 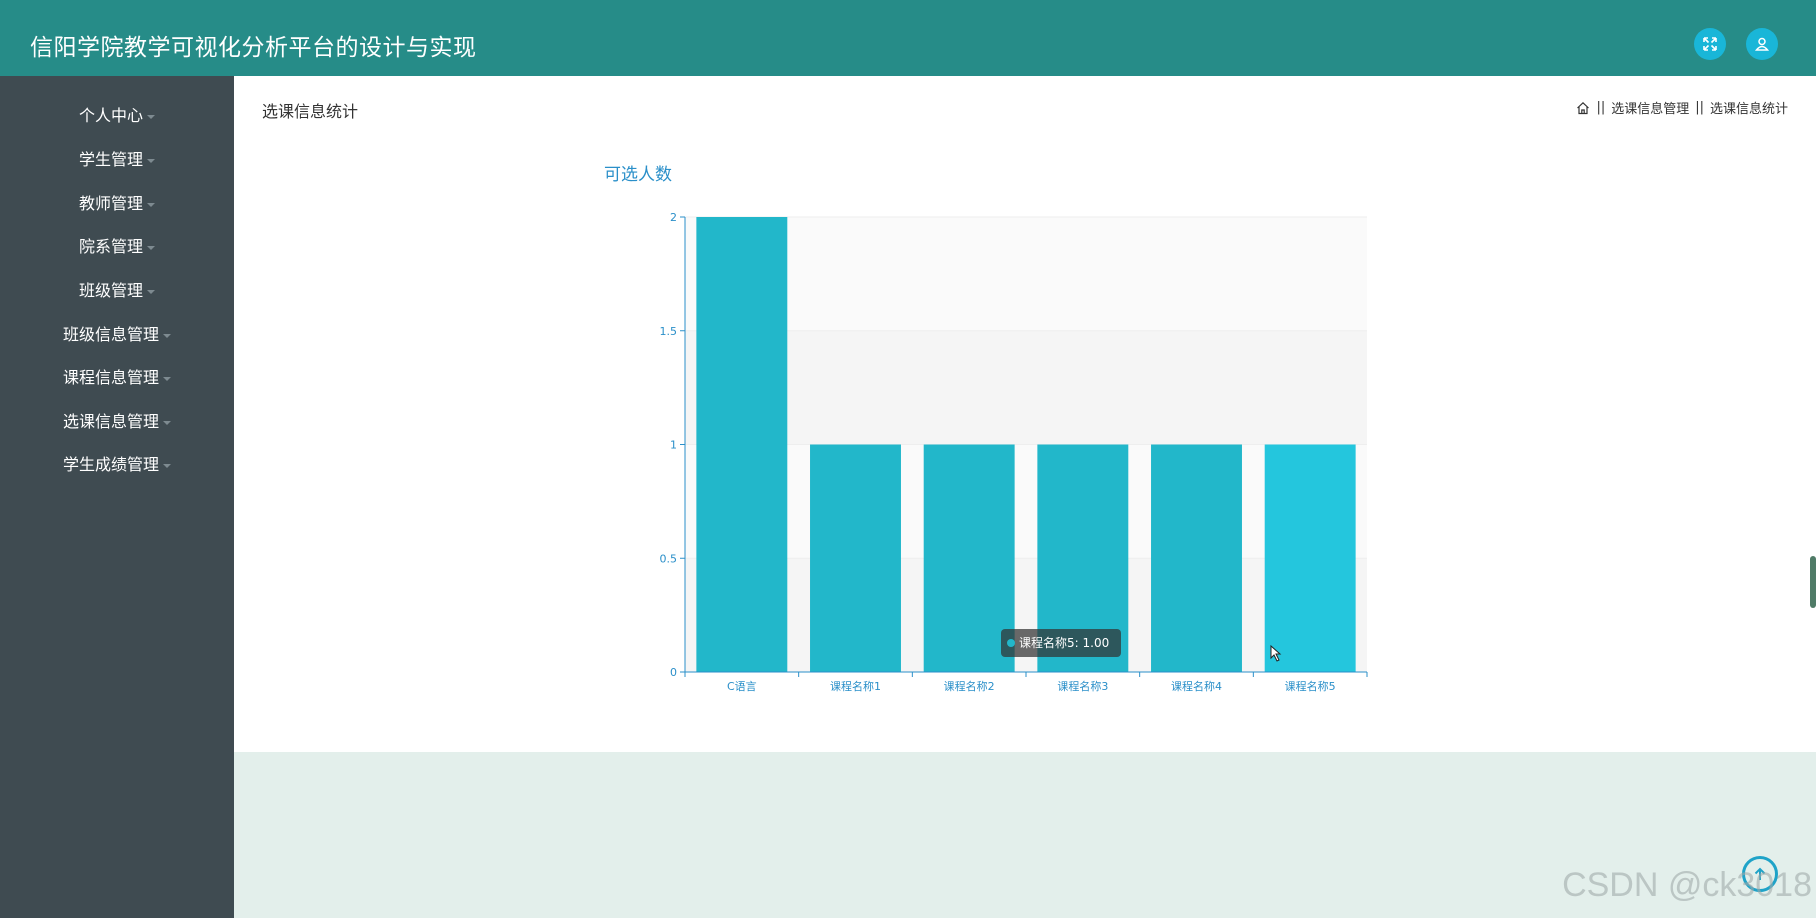 I want to click on sidebar-item-label: 学生管理, so click(x=110, y=159).